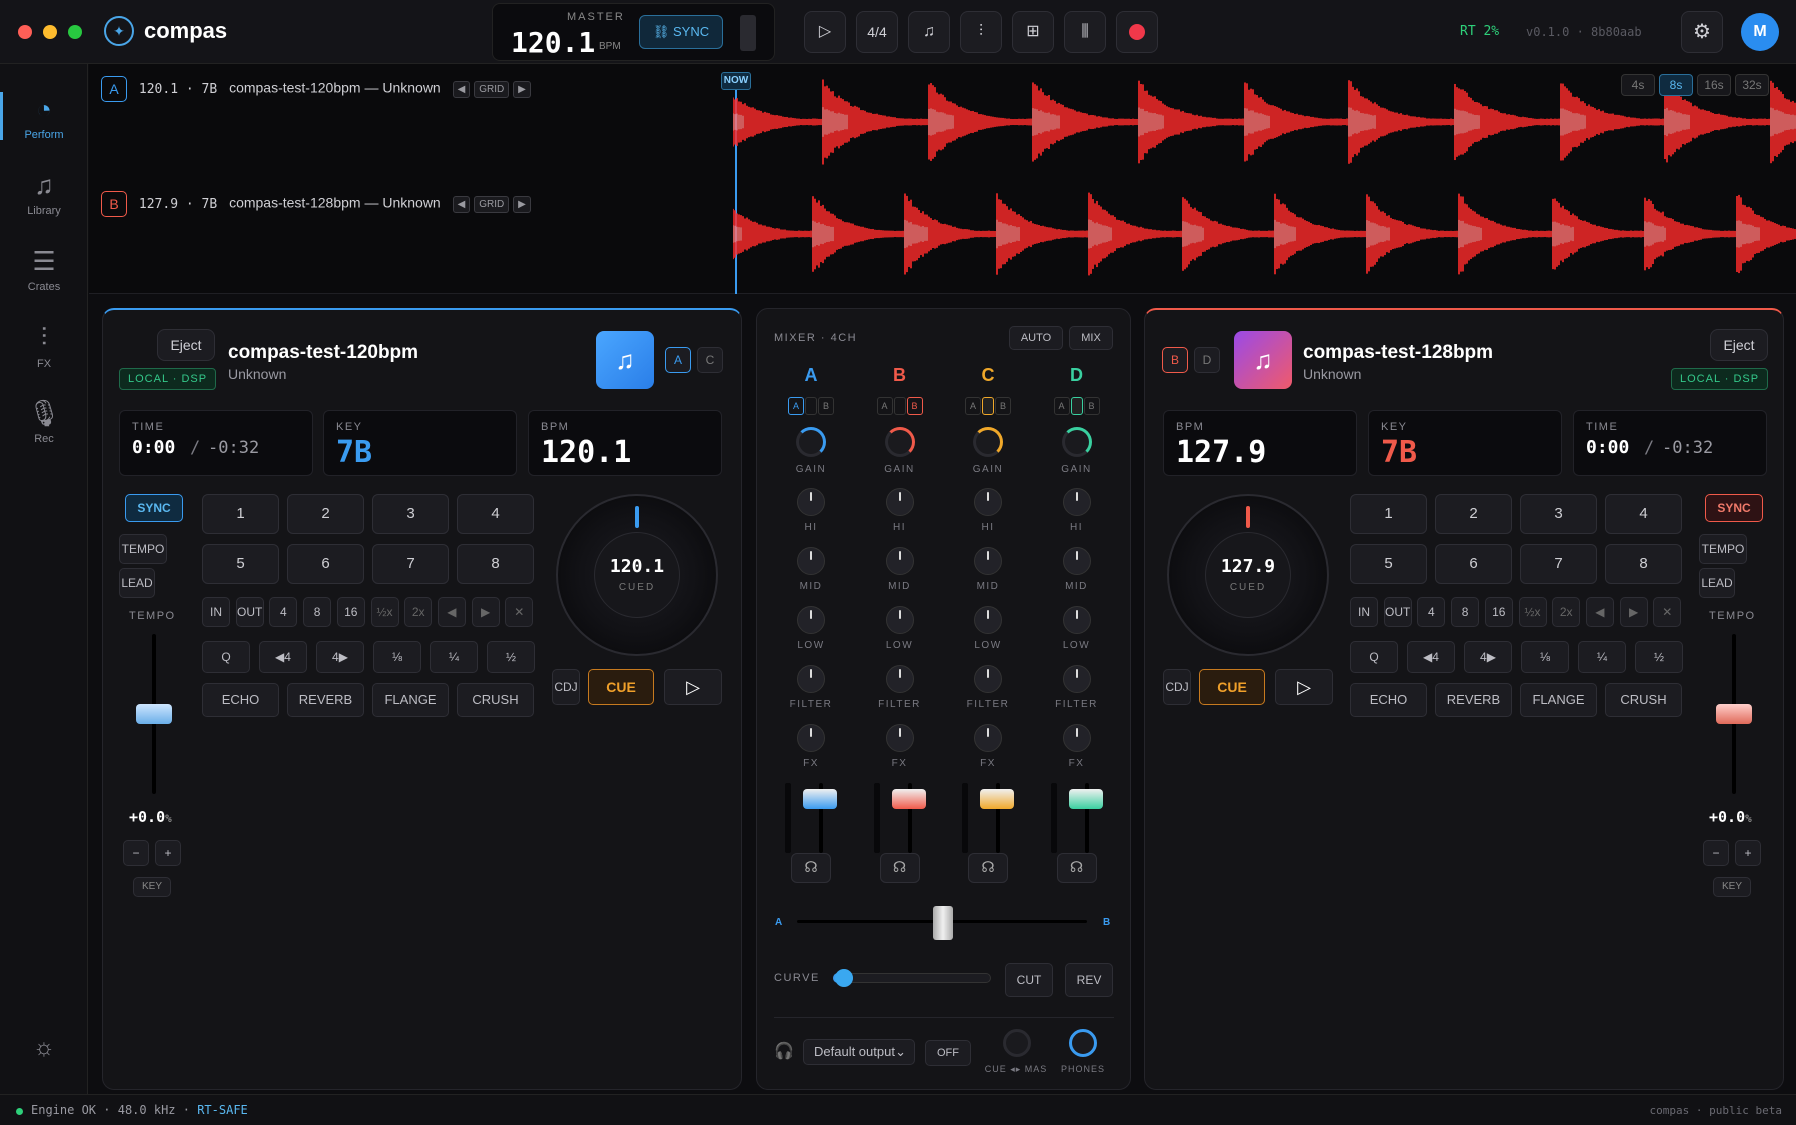  Describe the element at coordinates (1304, 687) in the screenshot. I see `deck-play-button: ▷` at that location.